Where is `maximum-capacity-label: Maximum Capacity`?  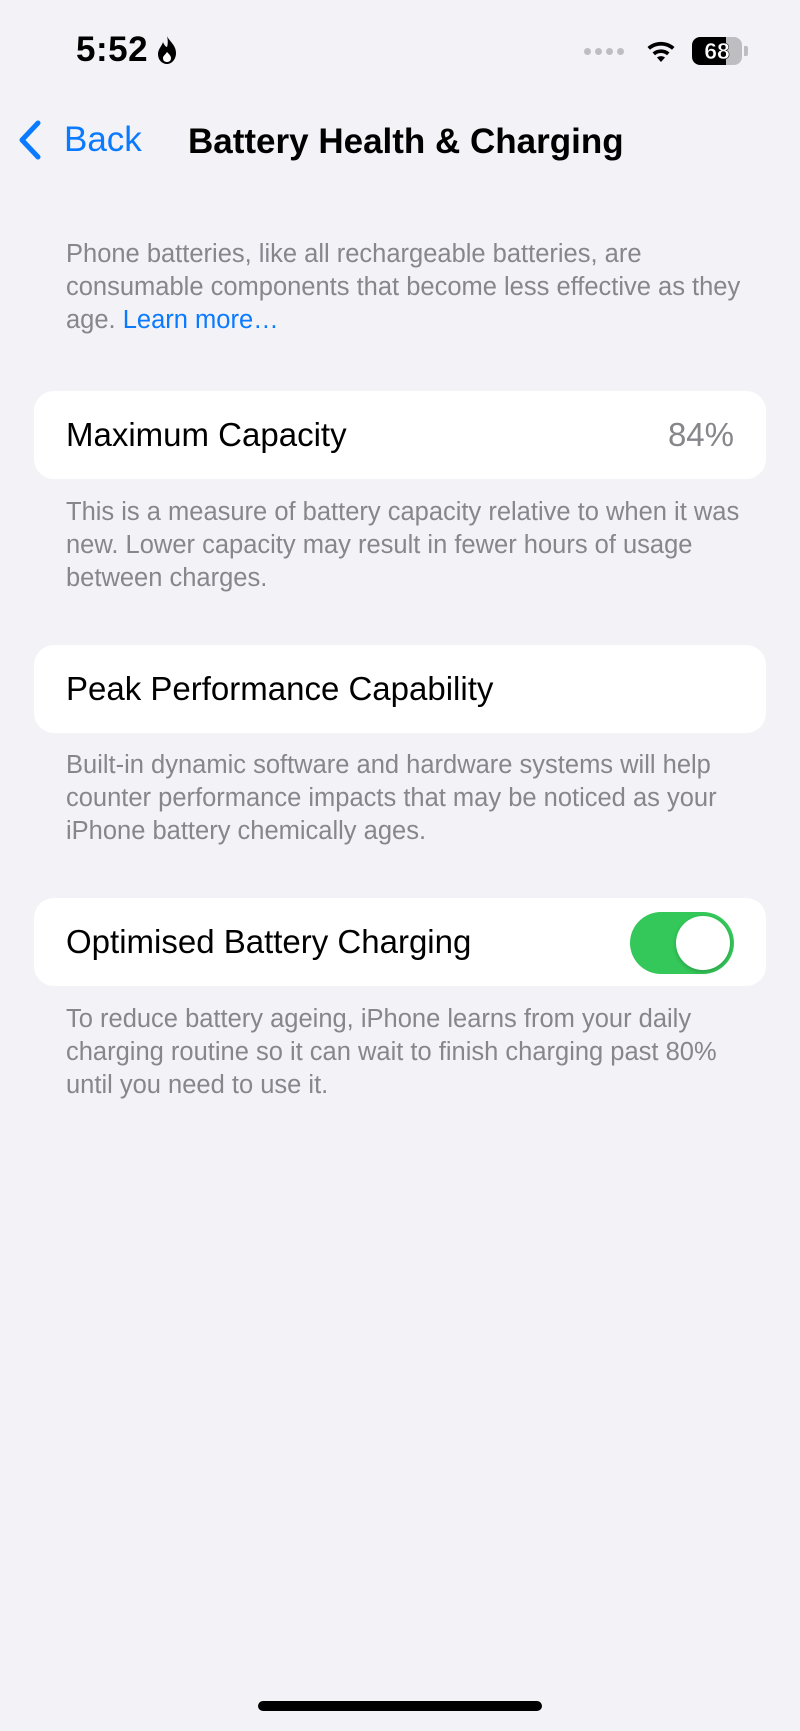 maximum-capacity-label: Maximum Capacity is located at coordinates (206, 434).